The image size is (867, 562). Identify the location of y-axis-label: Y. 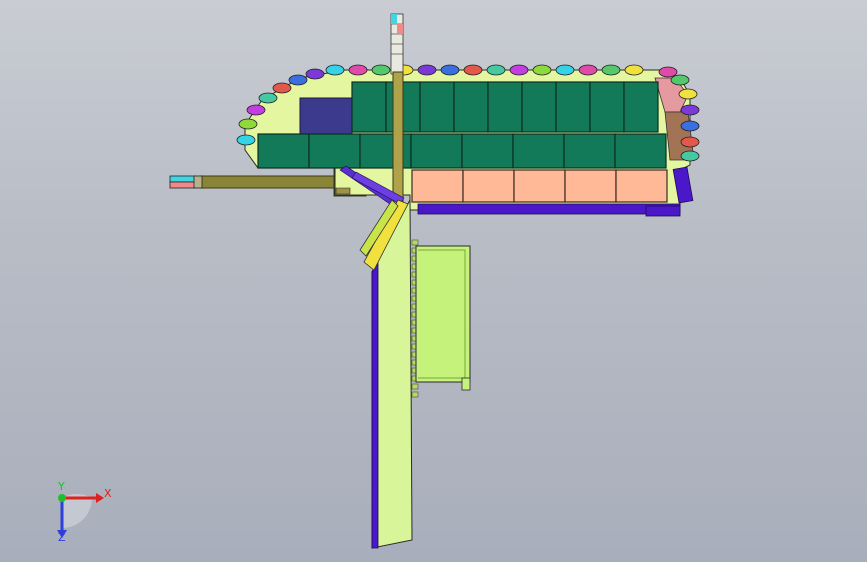
(61, 486).